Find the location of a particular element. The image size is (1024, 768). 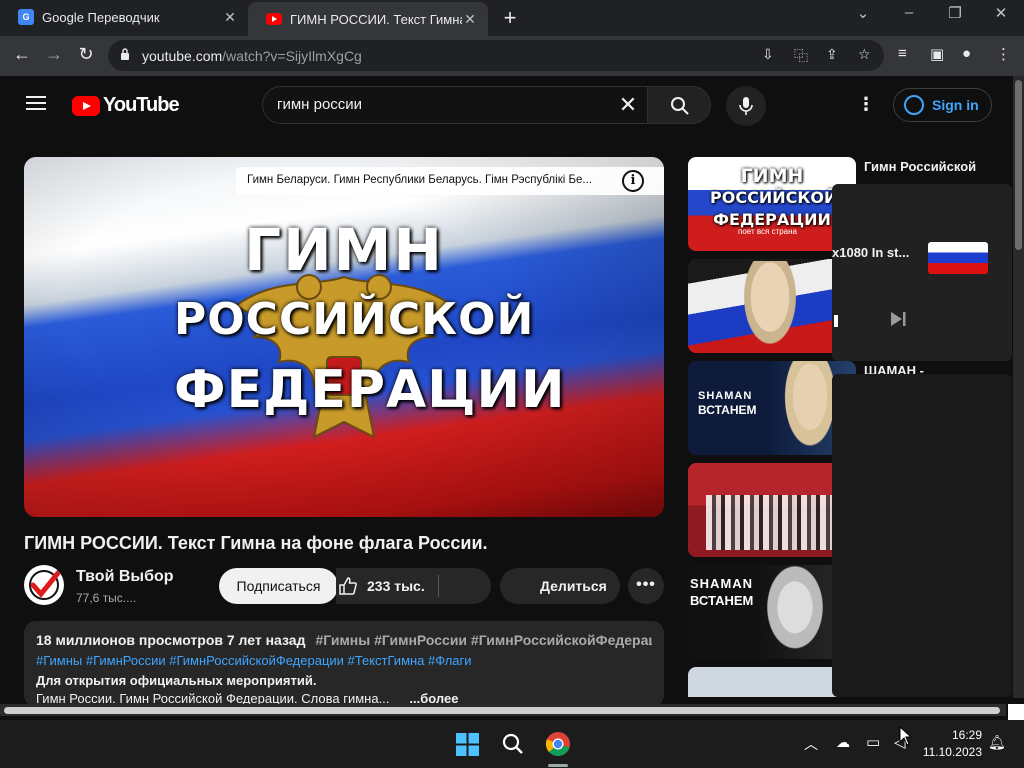

minimize-icon: – is located at coordinates (909, 12).